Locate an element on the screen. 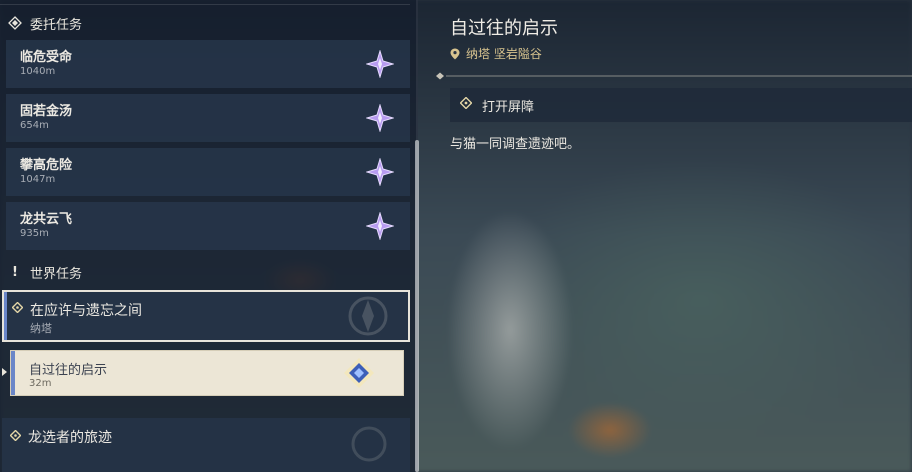 The image size is (912, 472). commission-distance: 1040m is located at coordinates (38, 71).